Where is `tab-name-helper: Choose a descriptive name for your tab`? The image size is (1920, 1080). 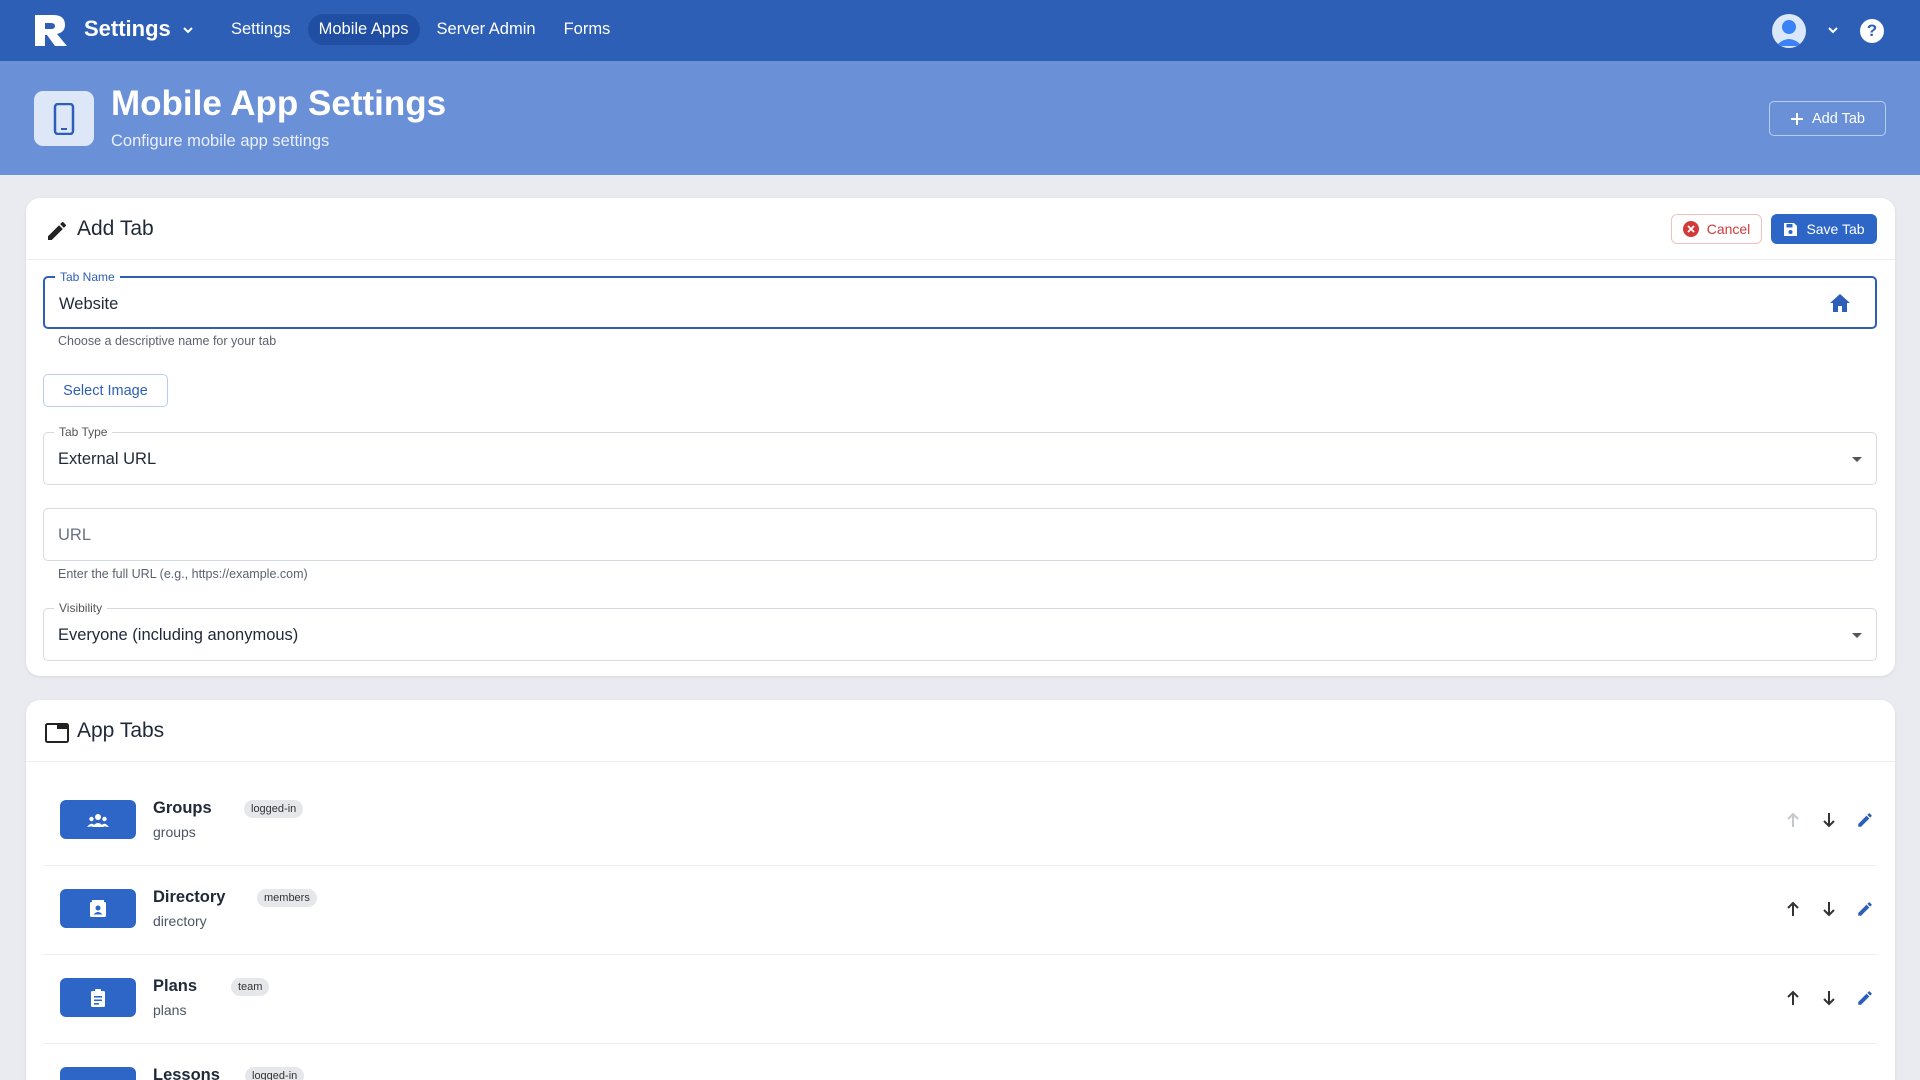 tab-name-helper: Choose a descriptive name for your tab is located at coordinates (167, 341).